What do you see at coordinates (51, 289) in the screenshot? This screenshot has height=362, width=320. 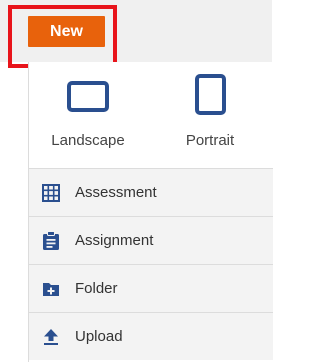 I see `folder-add-icon` at bounding box center [51, 289].